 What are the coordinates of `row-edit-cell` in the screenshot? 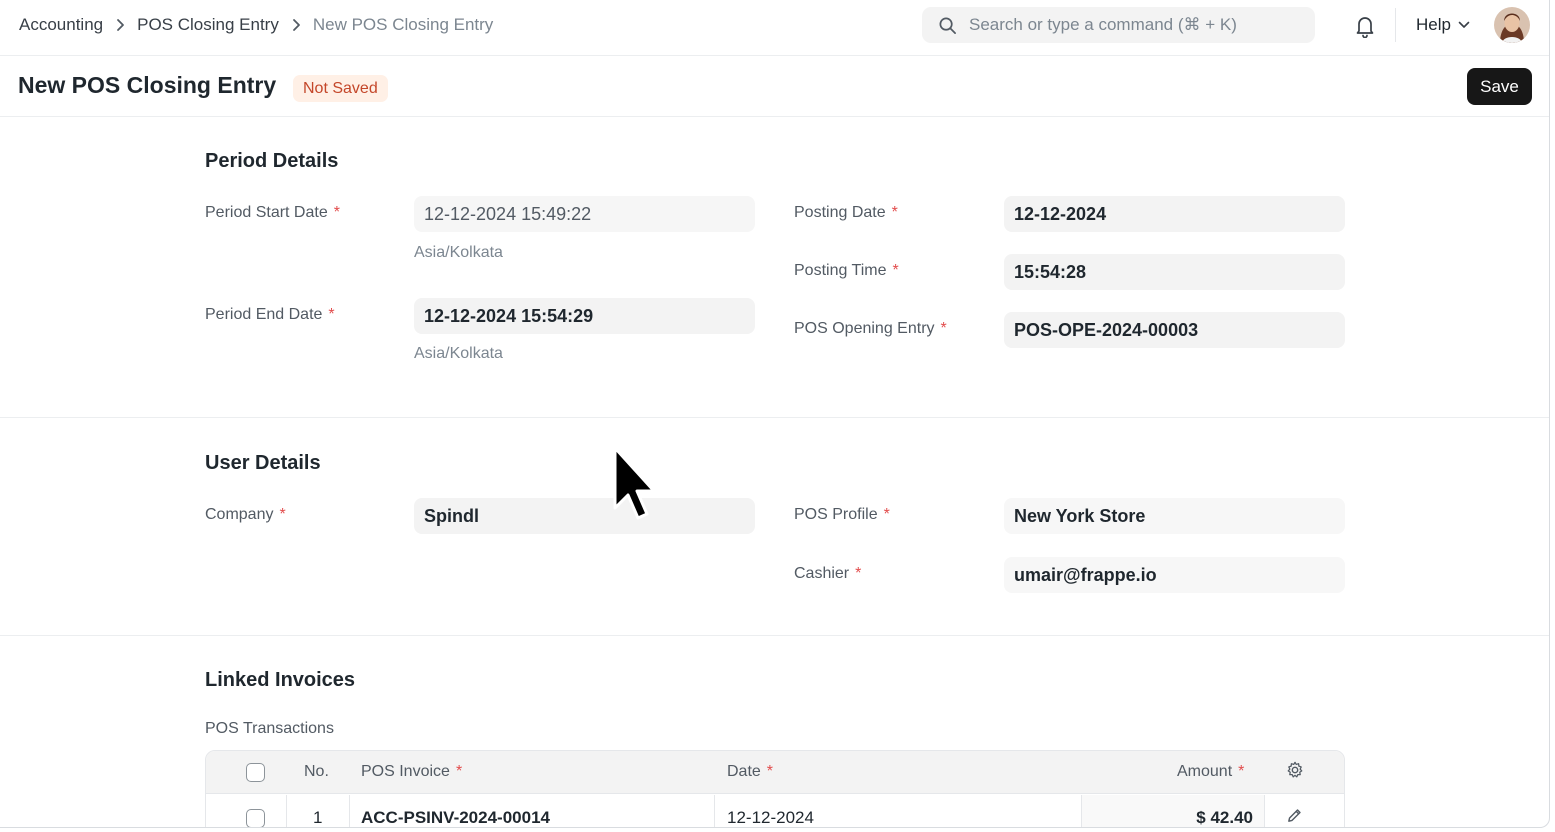 It's located at (1294, 811).